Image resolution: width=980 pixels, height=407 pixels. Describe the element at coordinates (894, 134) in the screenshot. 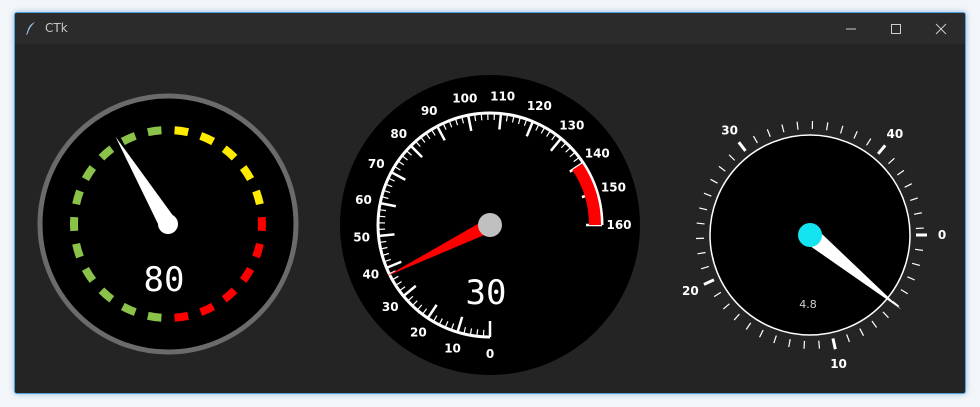

I see `right-gauge-label: 40` at that location.